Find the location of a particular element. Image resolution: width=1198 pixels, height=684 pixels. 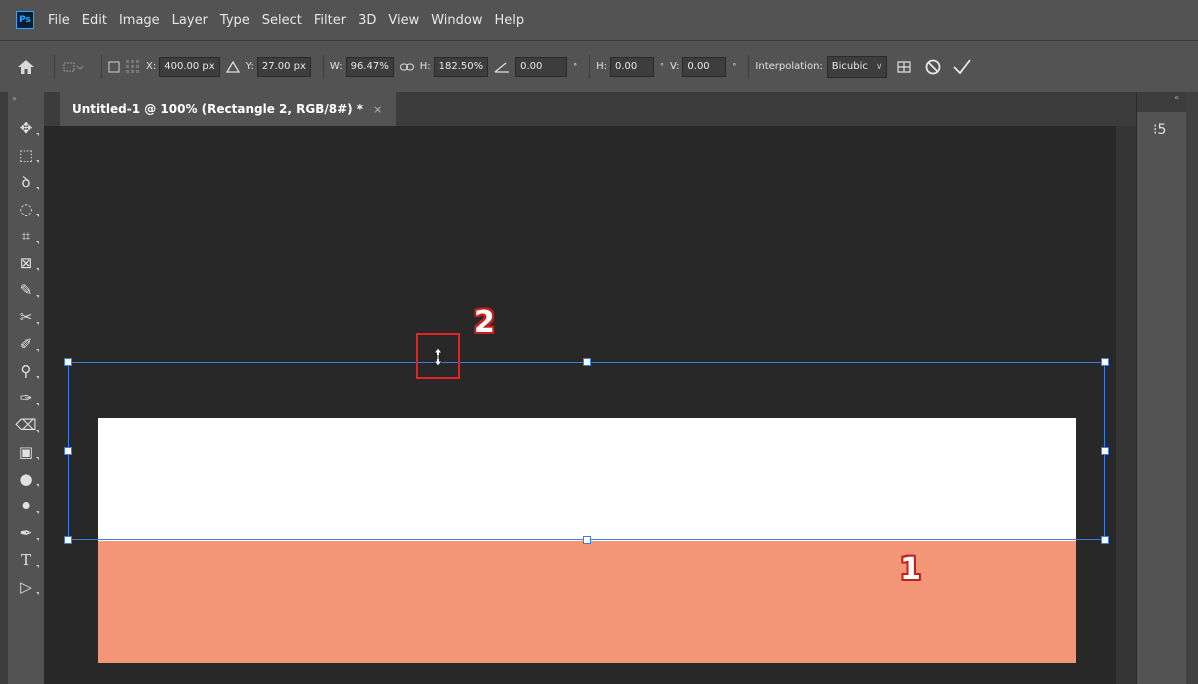

reference-point-grid-icon is located at coordinates (133, 66).